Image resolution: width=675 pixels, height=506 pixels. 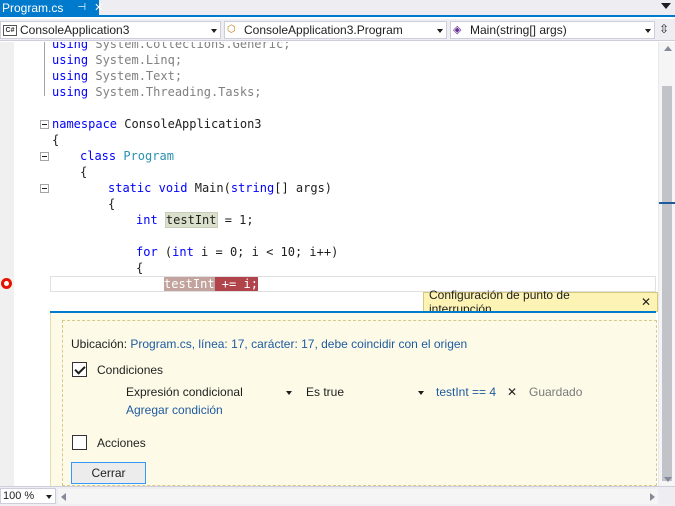 What do you see at coordinates (231, 29) in the screenshot?
I see `class-icon: ⬡` at bounding box center [231, 29].